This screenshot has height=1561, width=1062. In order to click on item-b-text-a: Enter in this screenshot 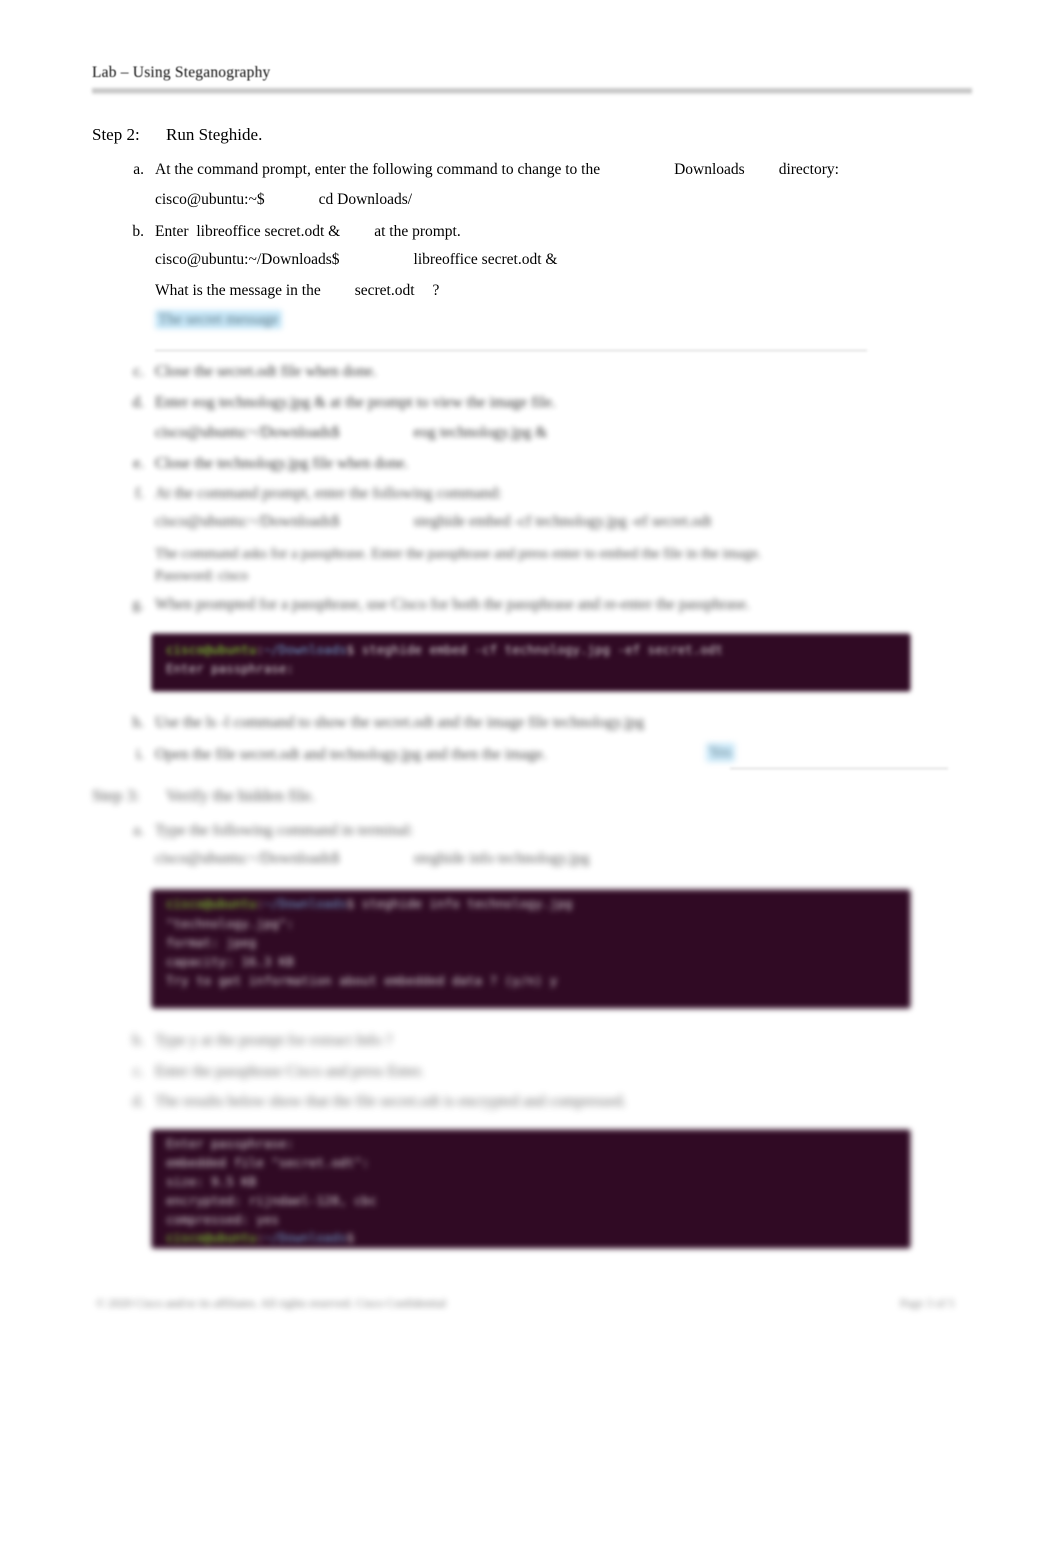, I will do `click(172, 231)`.